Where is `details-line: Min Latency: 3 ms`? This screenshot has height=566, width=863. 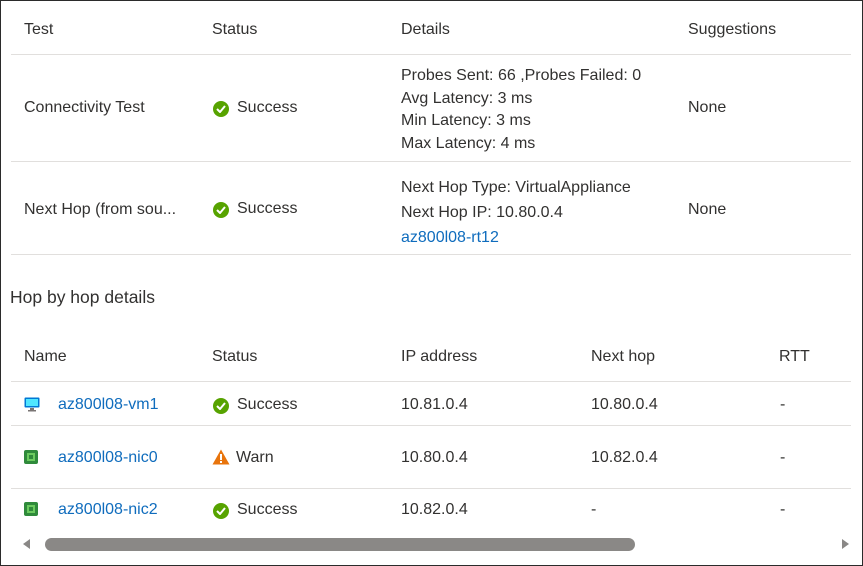
details-line: Min Latency: 3 ms is located at coordinates (466, 120).